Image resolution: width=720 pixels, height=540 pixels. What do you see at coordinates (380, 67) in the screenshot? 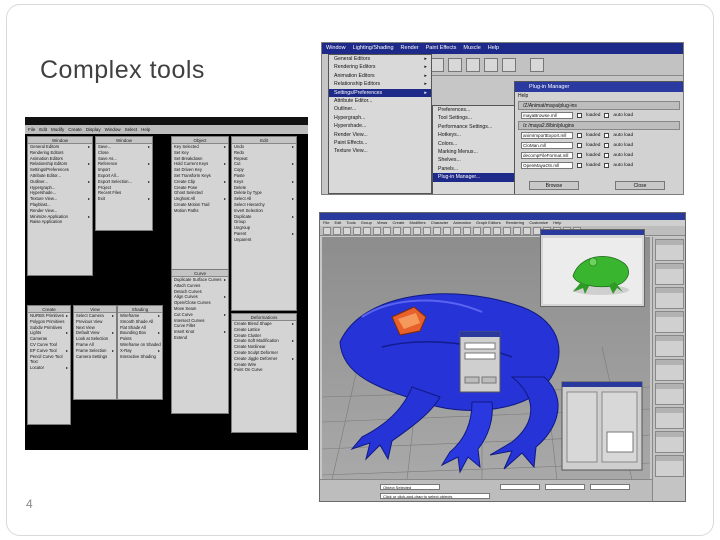
I see `window-menu-item: Rendering Editors ▸` at bounding box center [380, 67].